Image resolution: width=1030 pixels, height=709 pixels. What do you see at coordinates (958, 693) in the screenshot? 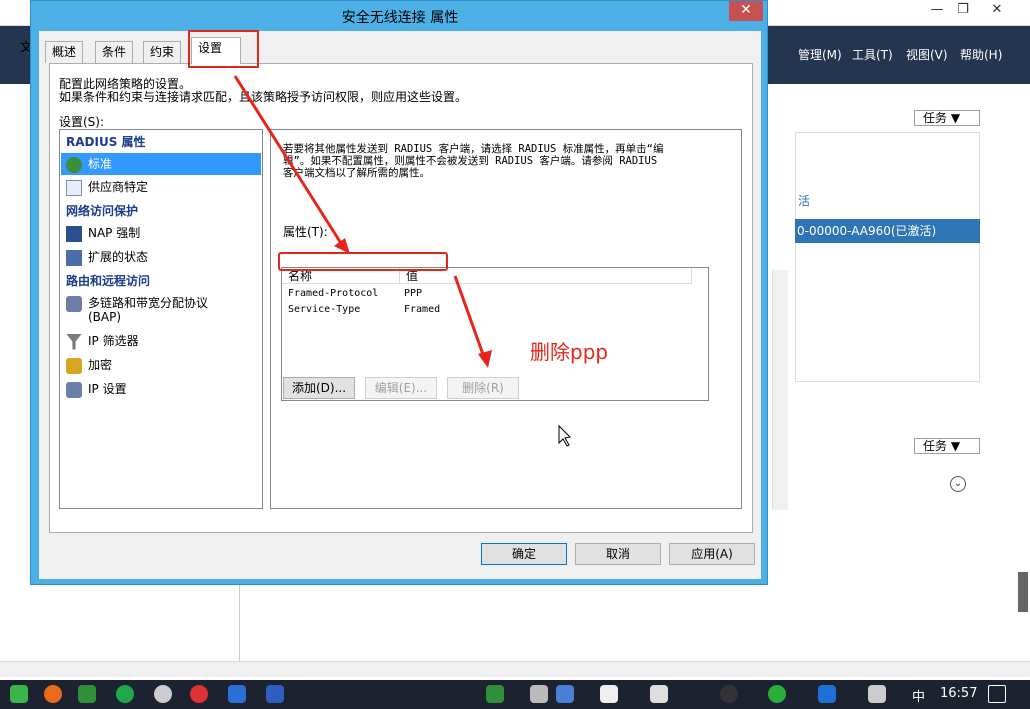
I see `clock: 16:57` at bounding box center [958, 693].